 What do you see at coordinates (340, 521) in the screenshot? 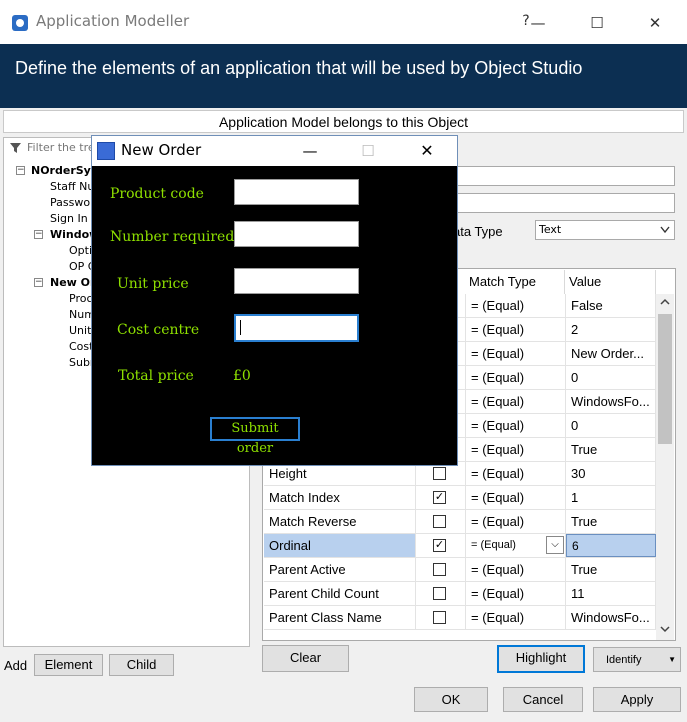
I see `attribute-name-cell: Match Reverse` at bounding box center [340, 521].